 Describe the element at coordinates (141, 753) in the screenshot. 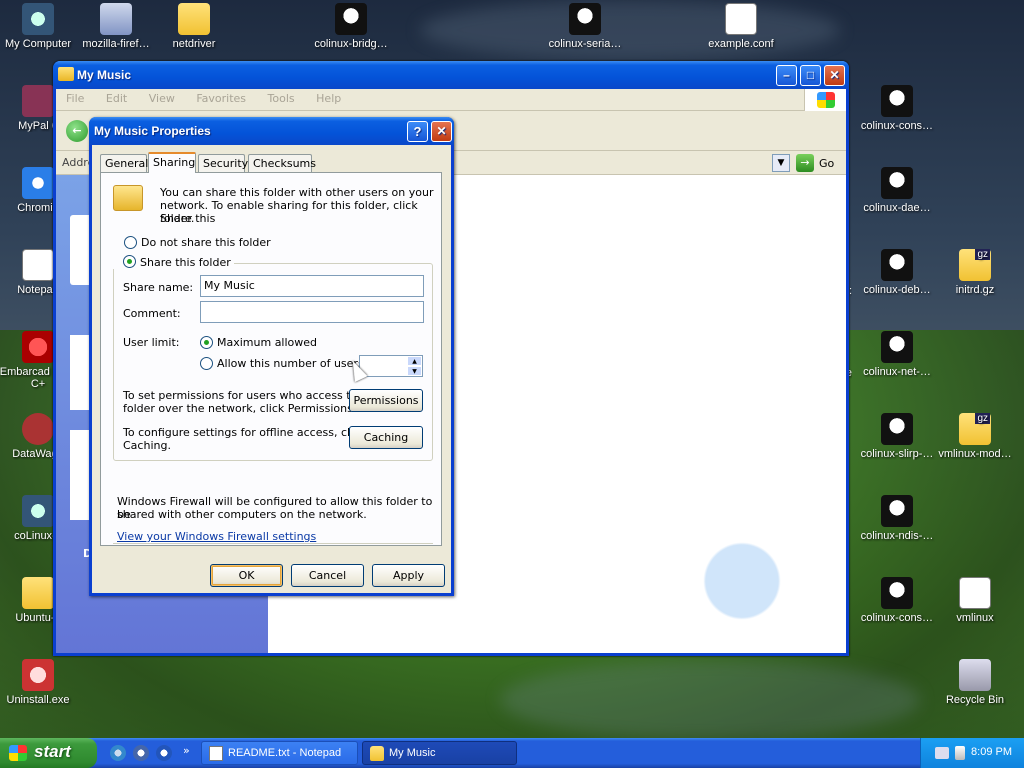

I see `browser-quicklaunch-icon` at that location.